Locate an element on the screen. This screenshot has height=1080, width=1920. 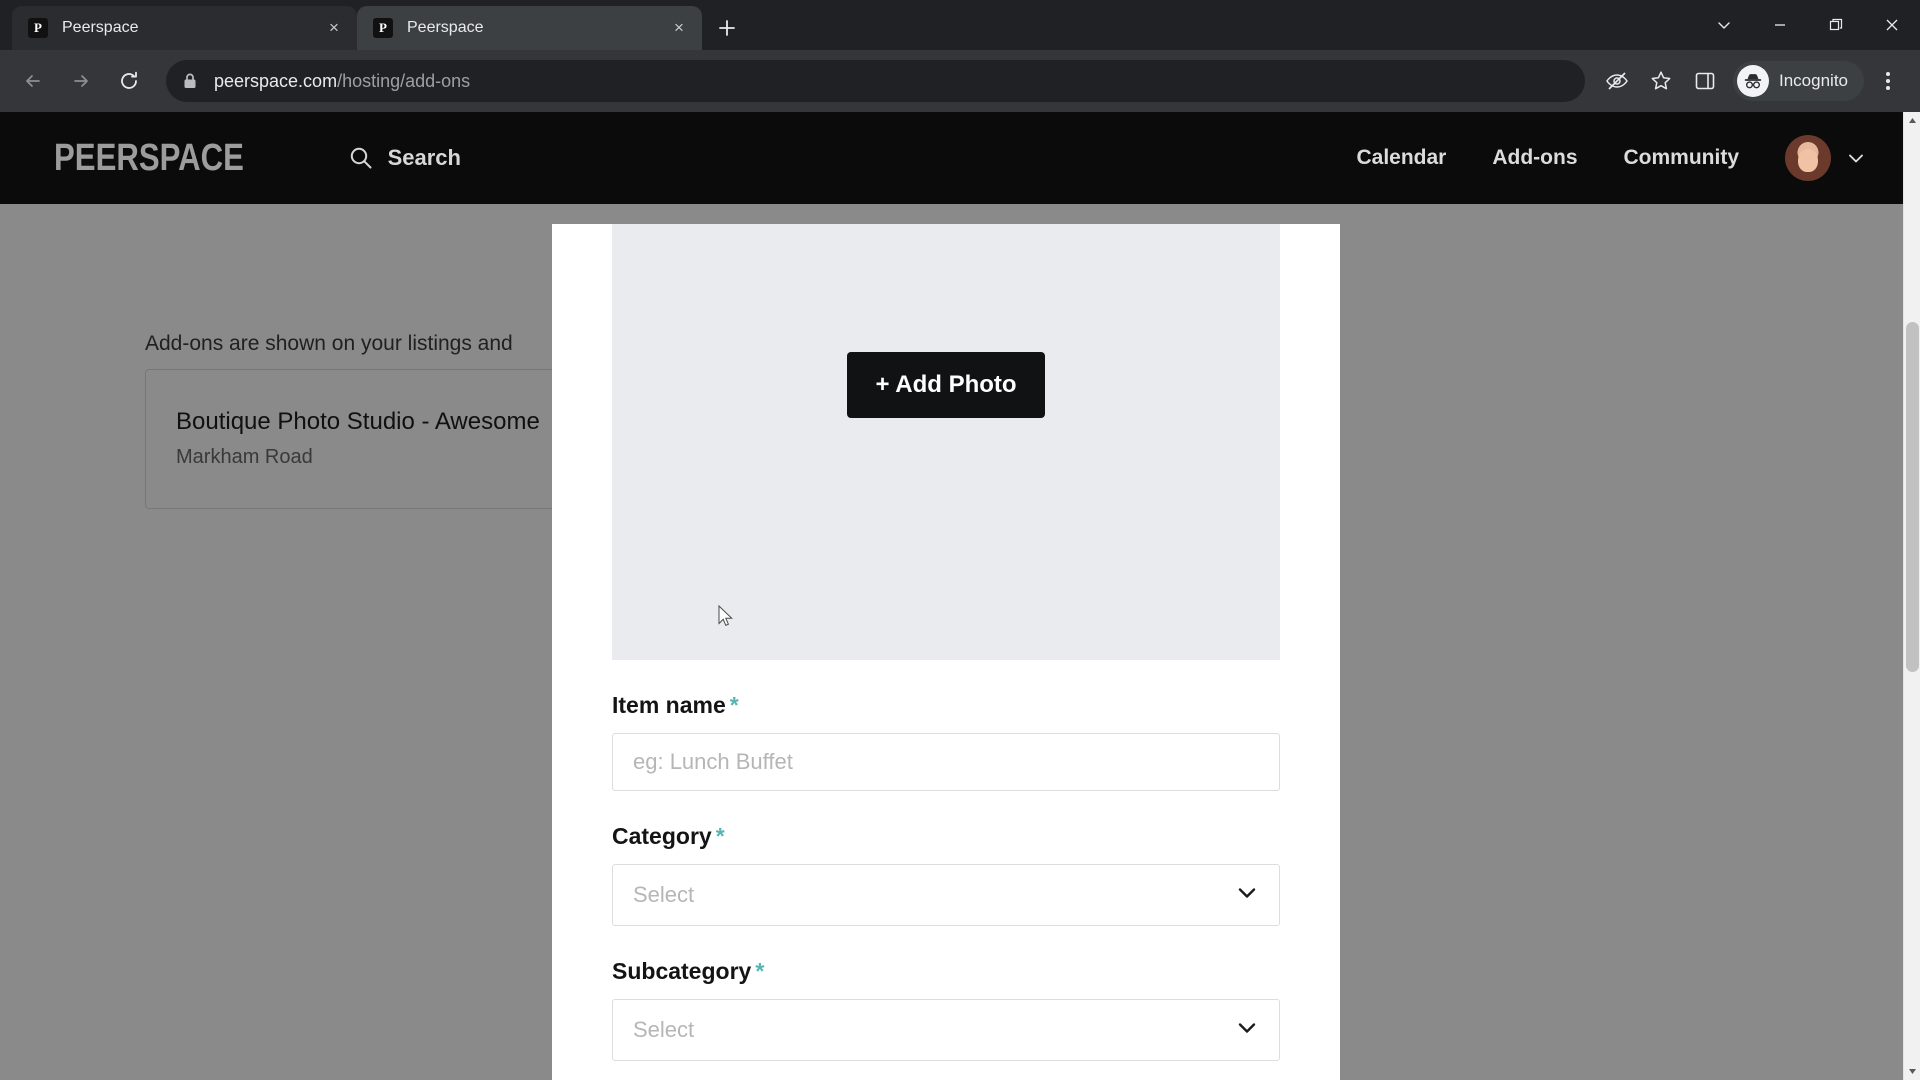
page-scrollbar is located at coordinates (1911, 596).